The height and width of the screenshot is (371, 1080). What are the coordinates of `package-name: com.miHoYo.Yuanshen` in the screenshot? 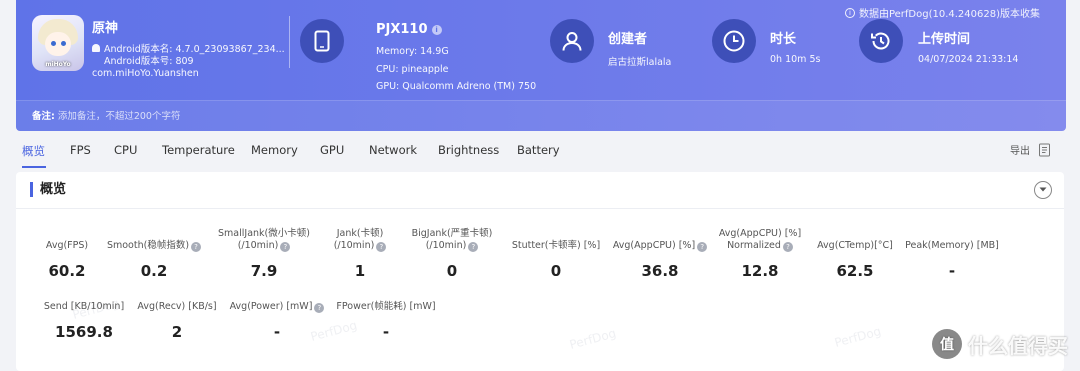 It's located at (145, 73).